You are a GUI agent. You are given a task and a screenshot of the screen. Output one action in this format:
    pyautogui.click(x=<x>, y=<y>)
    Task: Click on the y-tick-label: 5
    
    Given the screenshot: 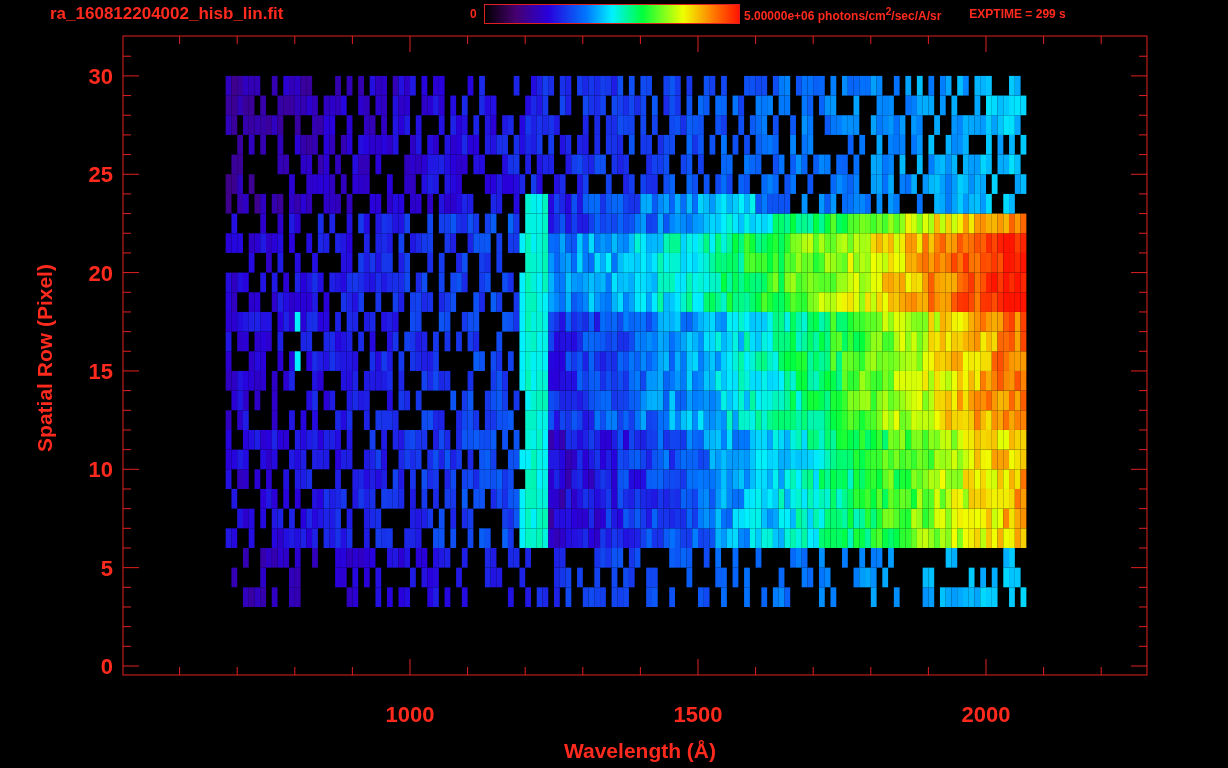 What is the action you would take?
    pyautogui.click(x=106, y=568)
    